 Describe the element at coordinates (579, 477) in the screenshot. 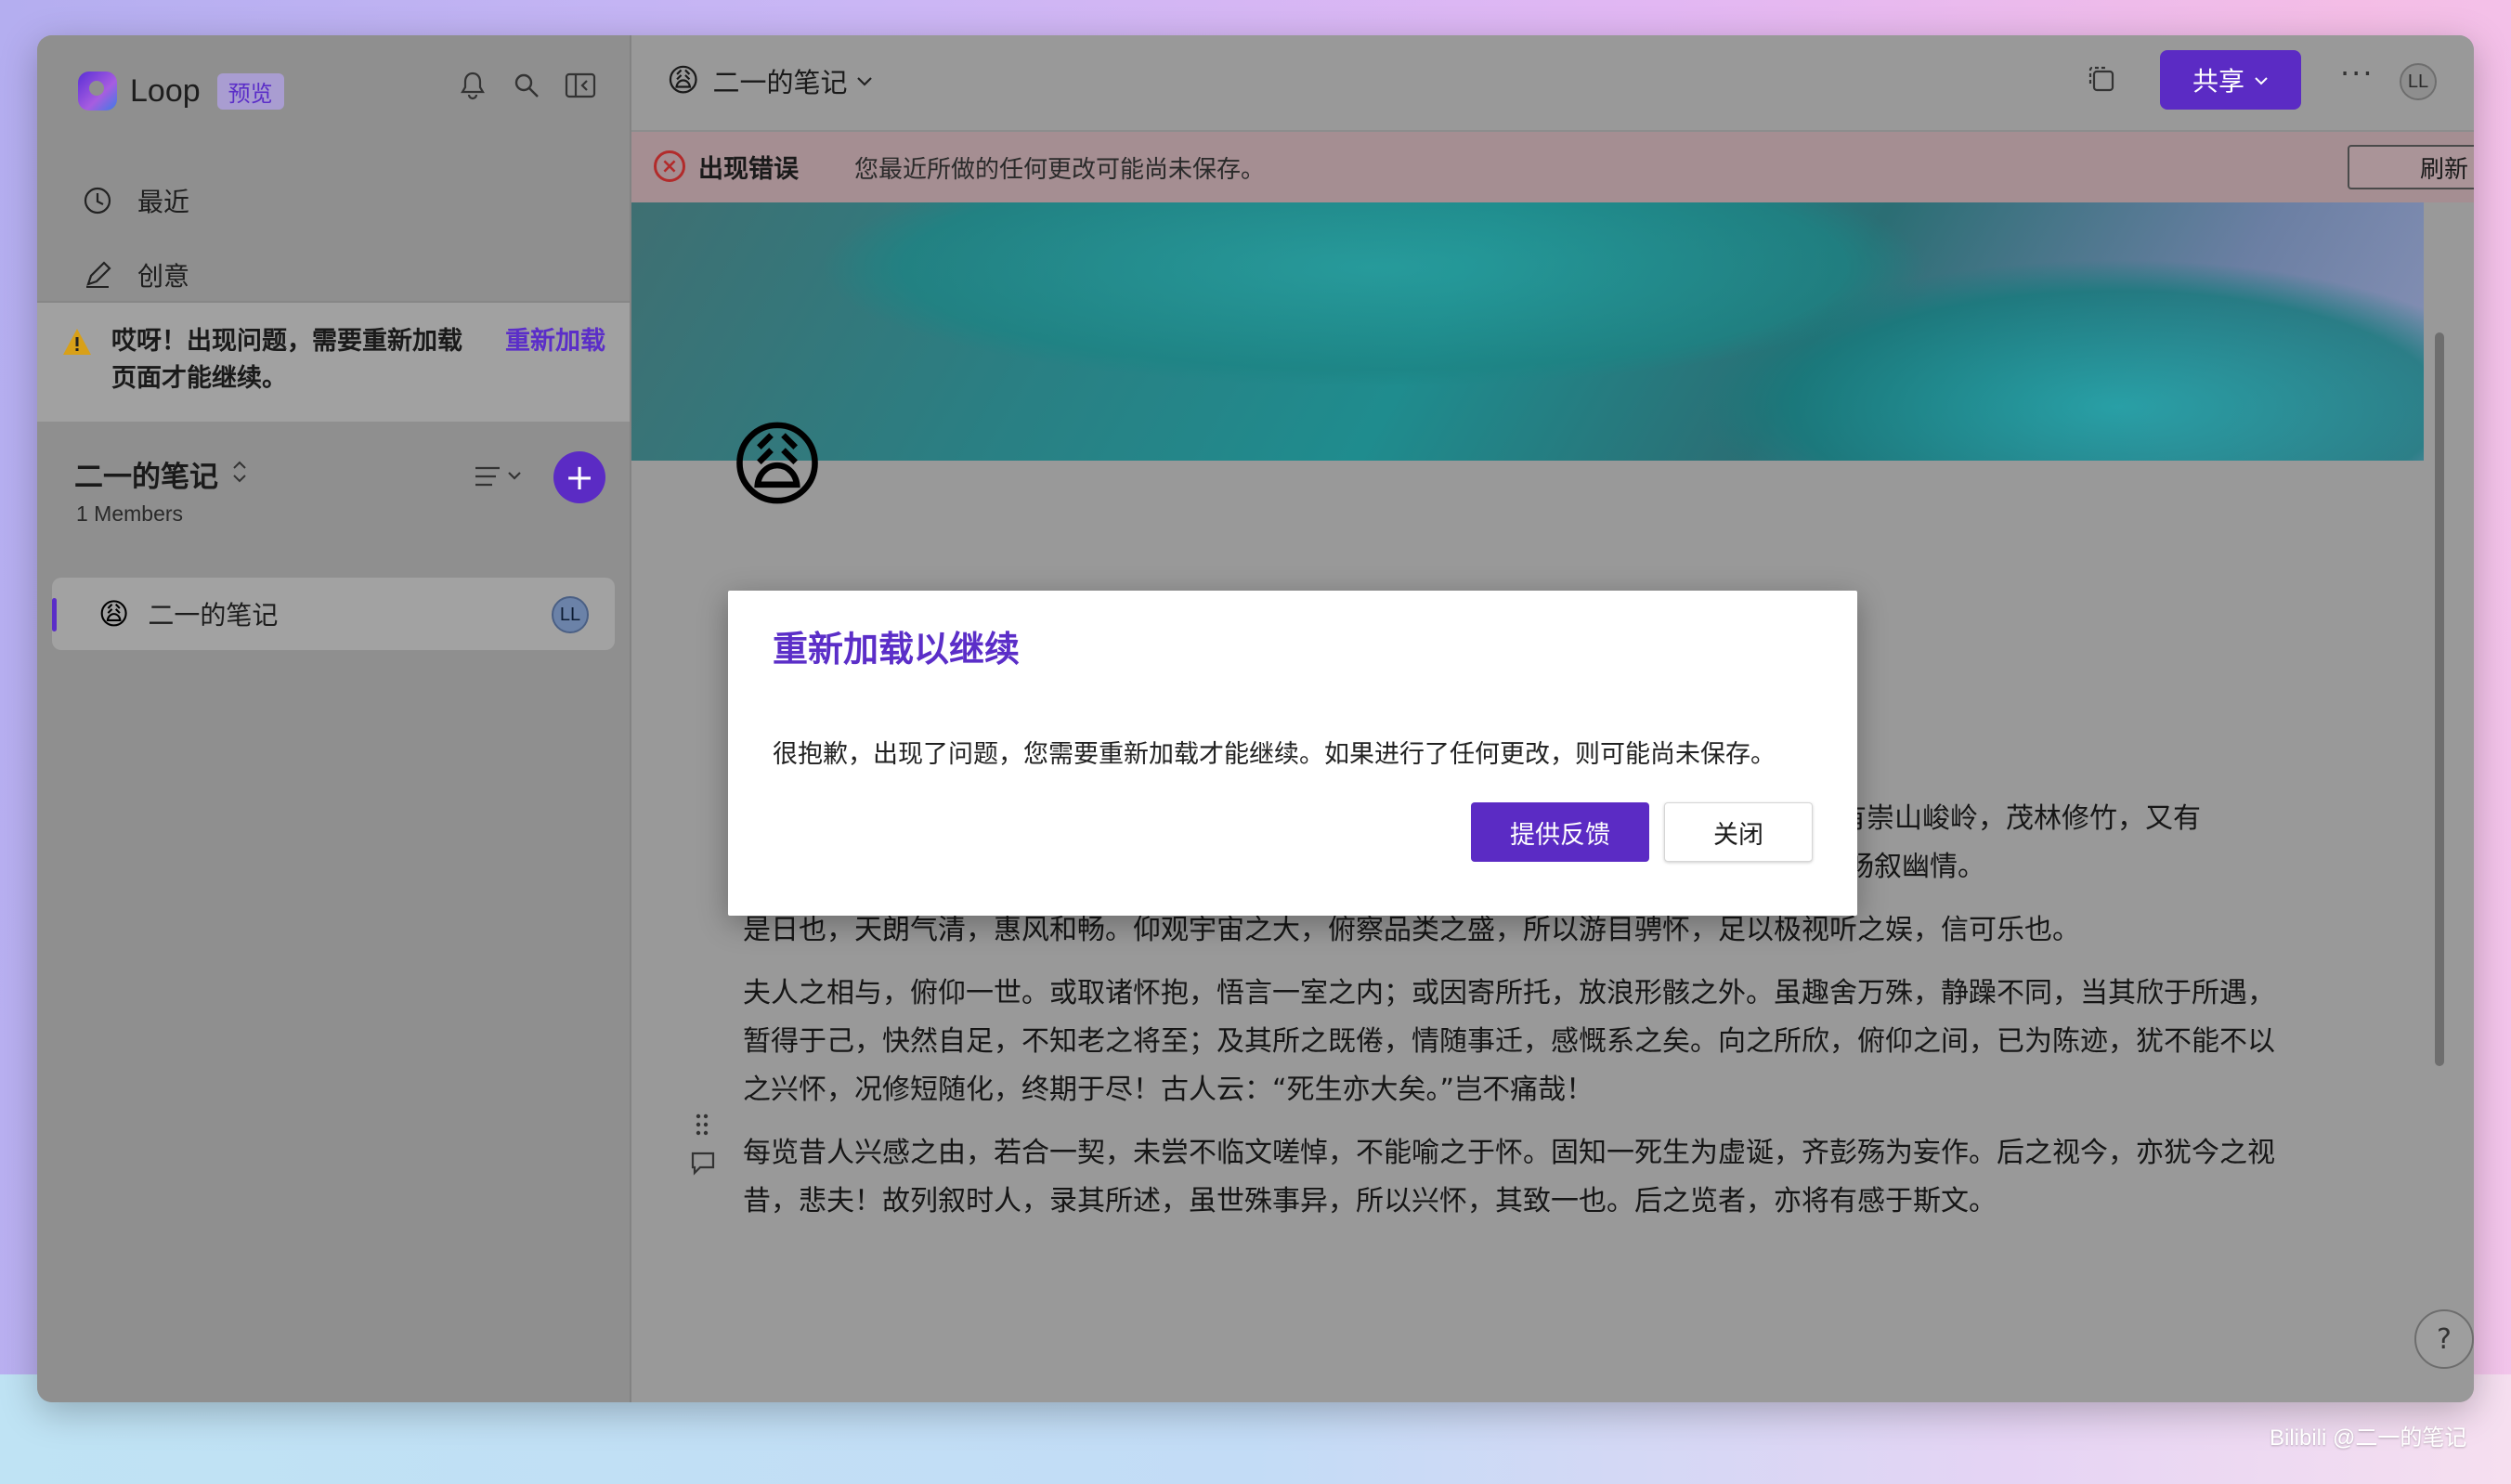

I see `add-page-button: +` at that location.